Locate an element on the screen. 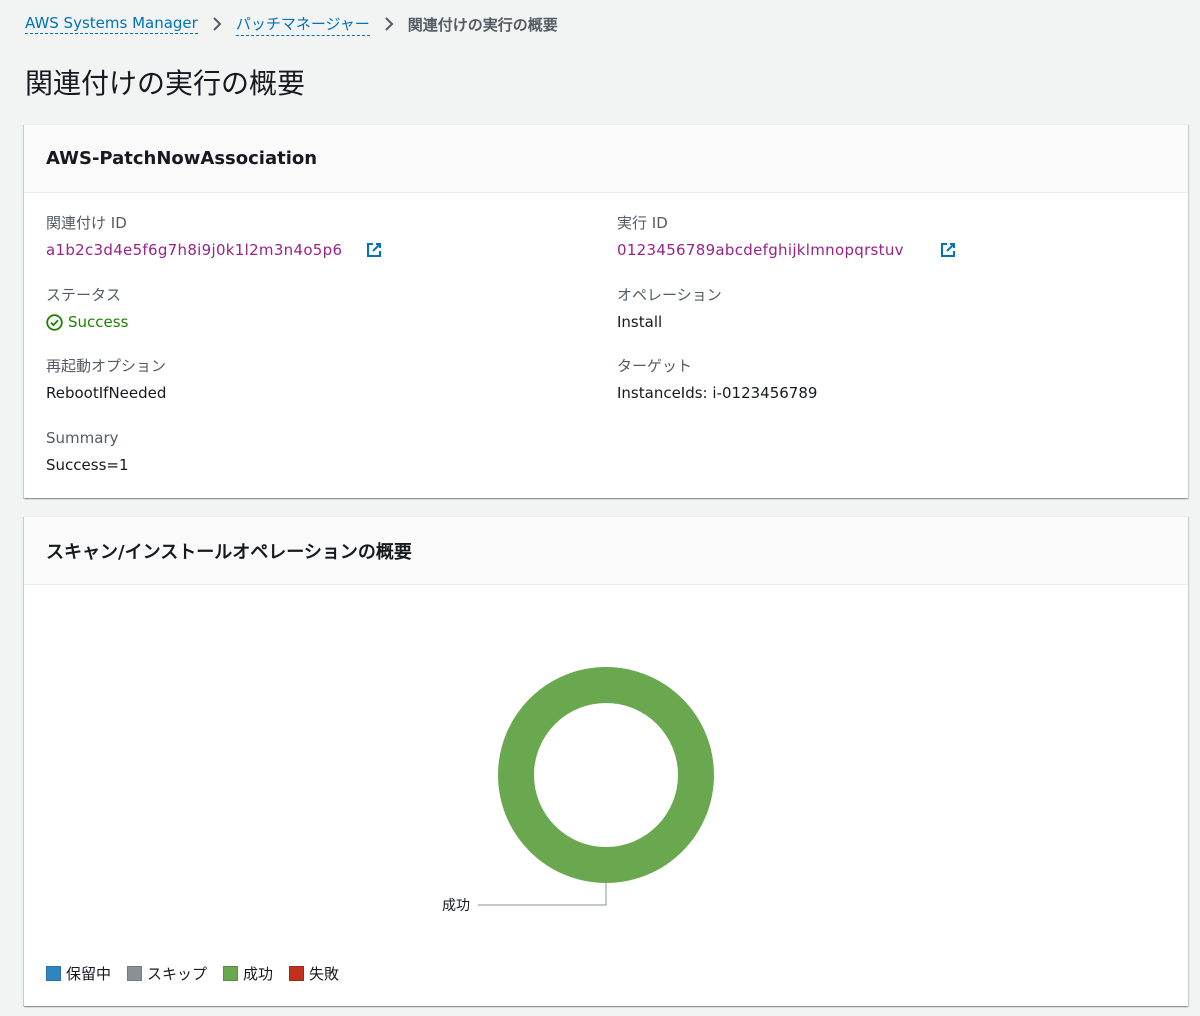 The height and width of the screenshot is (1016, 1200). status-value: Success is located at coordinates (98, 322).